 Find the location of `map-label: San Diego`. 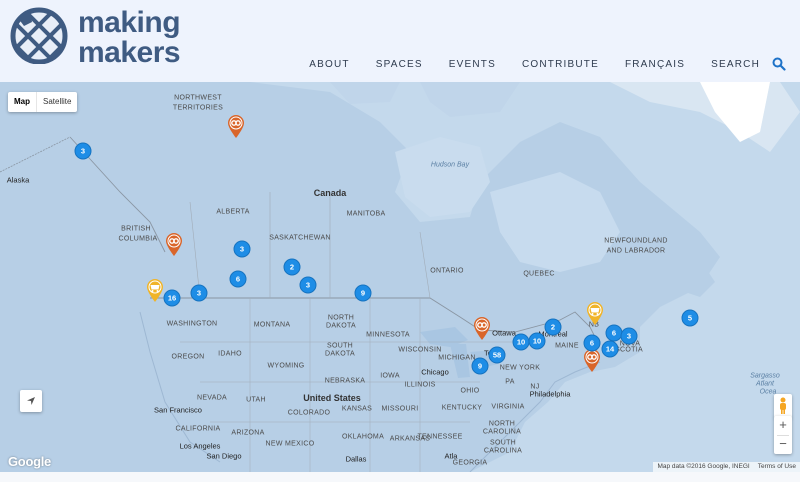

map-label: San Diego is located at coordinates (224, 456).